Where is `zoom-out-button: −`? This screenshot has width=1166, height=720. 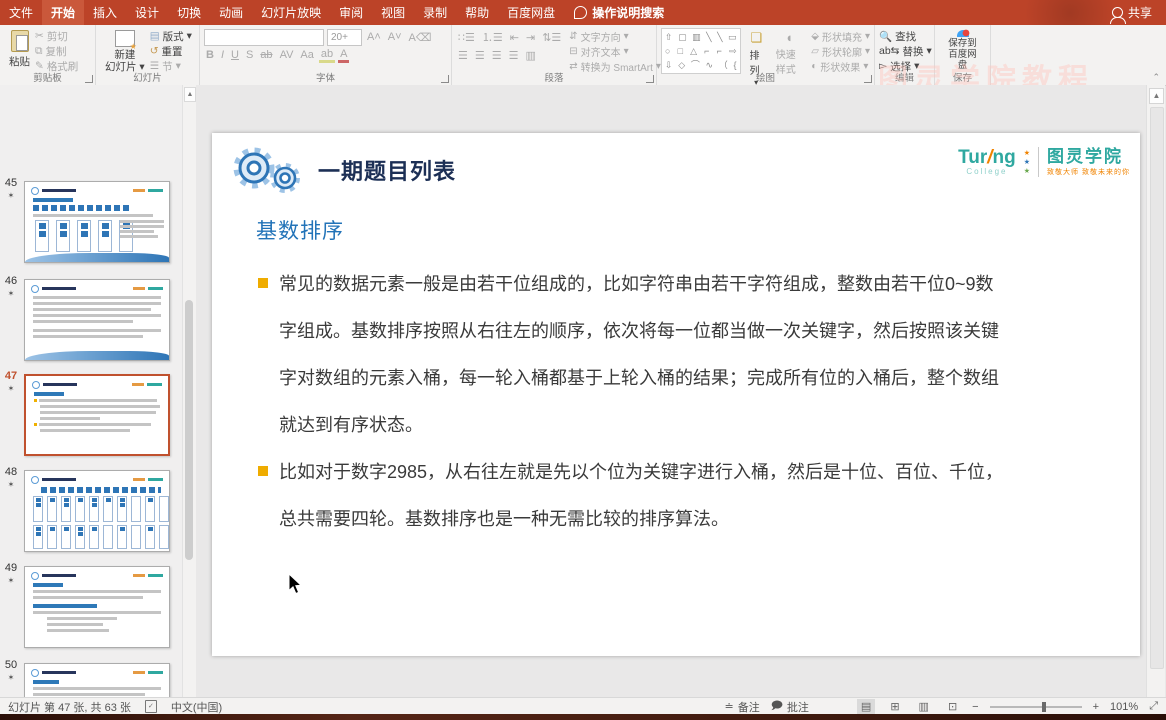
zoom-out-button: − is located at coordinates (975, 707).